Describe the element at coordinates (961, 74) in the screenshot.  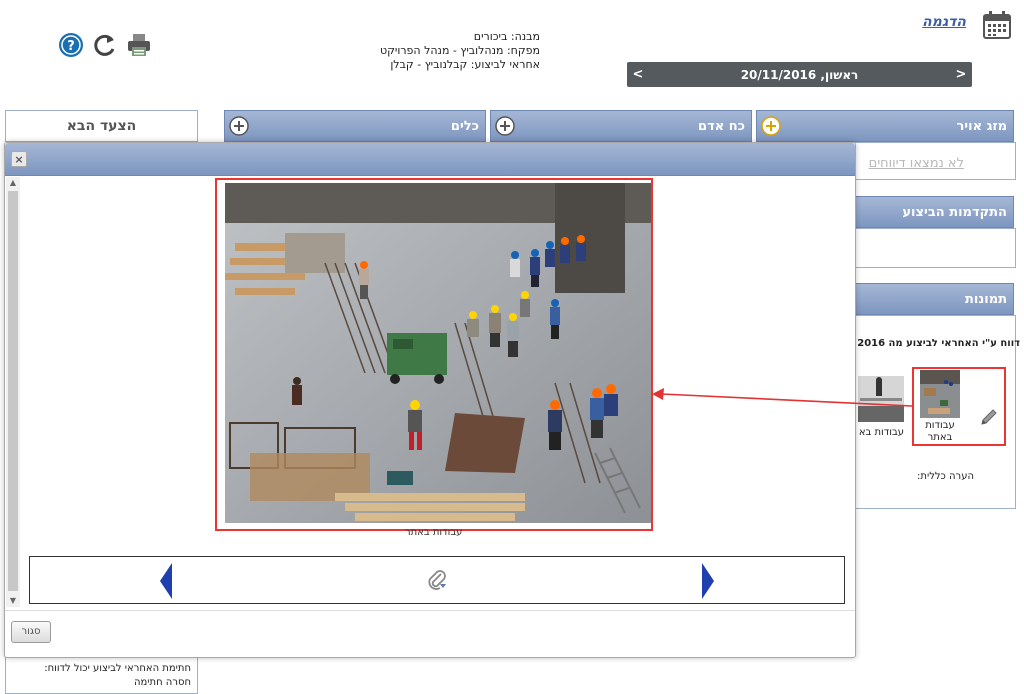
I see `next-date-button: >` at that location.